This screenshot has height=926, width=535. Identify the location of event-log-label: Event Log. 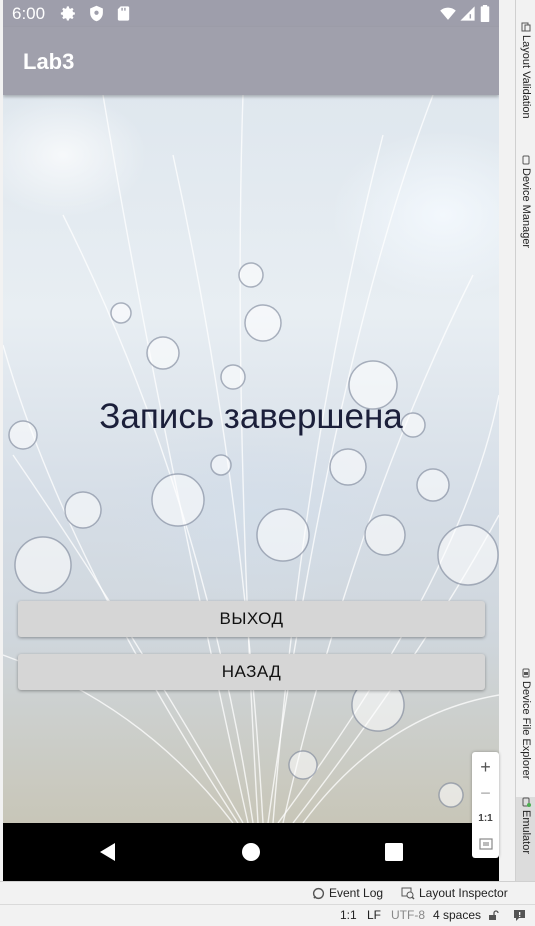
(356, 893).